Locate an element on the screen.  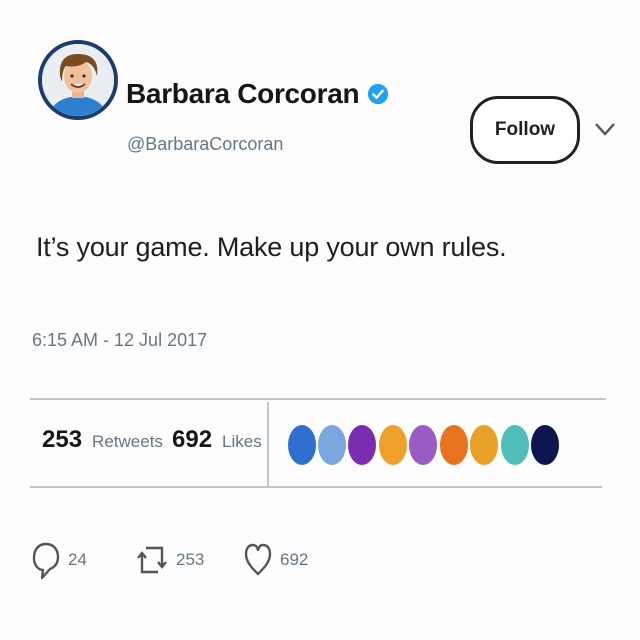
avatar is located at coordinates (78, 80).